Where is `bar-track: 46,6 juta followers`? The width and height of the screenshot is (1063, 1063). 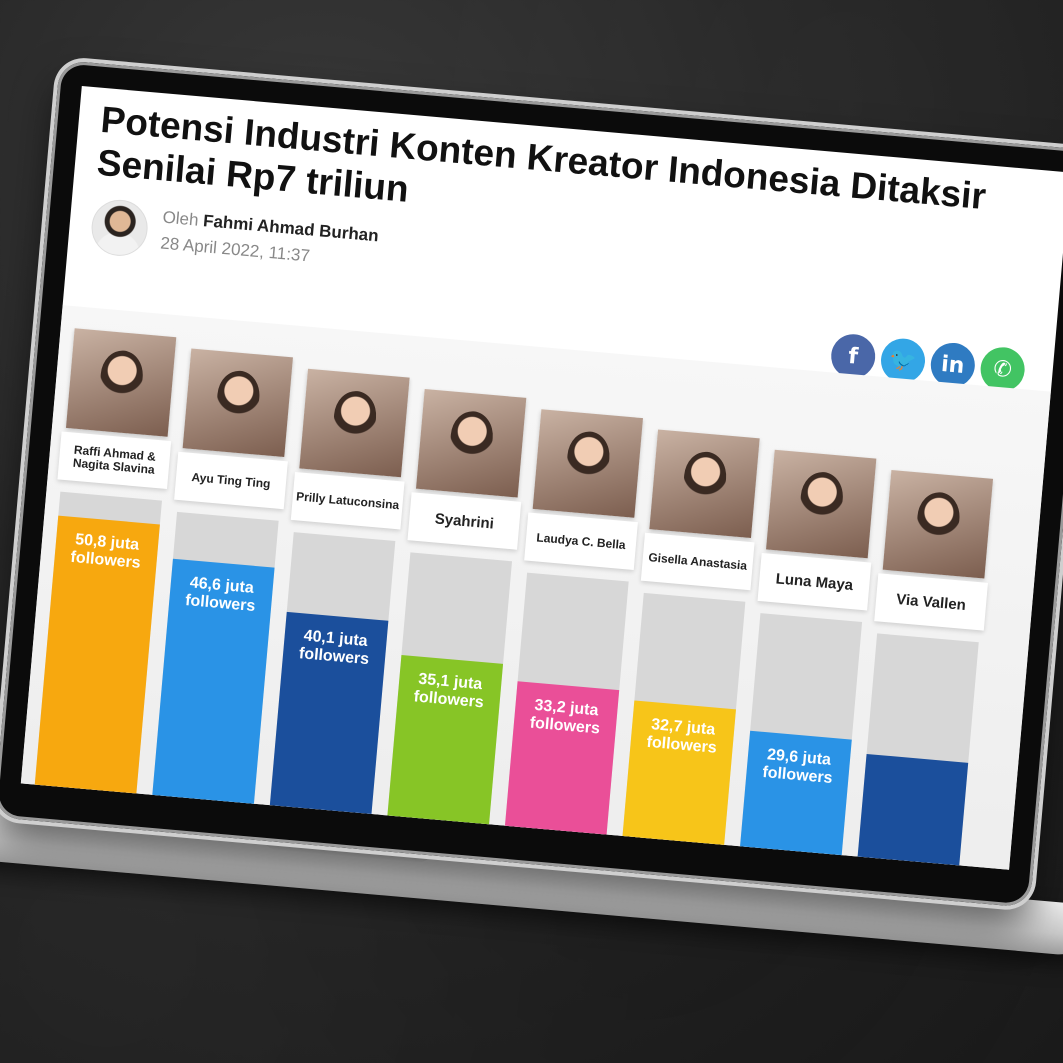
bar-track: 46,6 juta followers is located at coordinates (214, 668).